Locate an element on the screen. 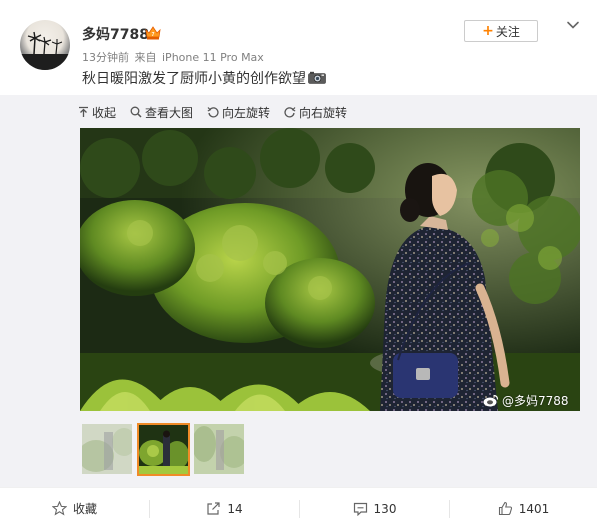 Image resolution: width=597 pixels, height=528 pixels. follow-label: 关注 is located at coordinates (507, 31).